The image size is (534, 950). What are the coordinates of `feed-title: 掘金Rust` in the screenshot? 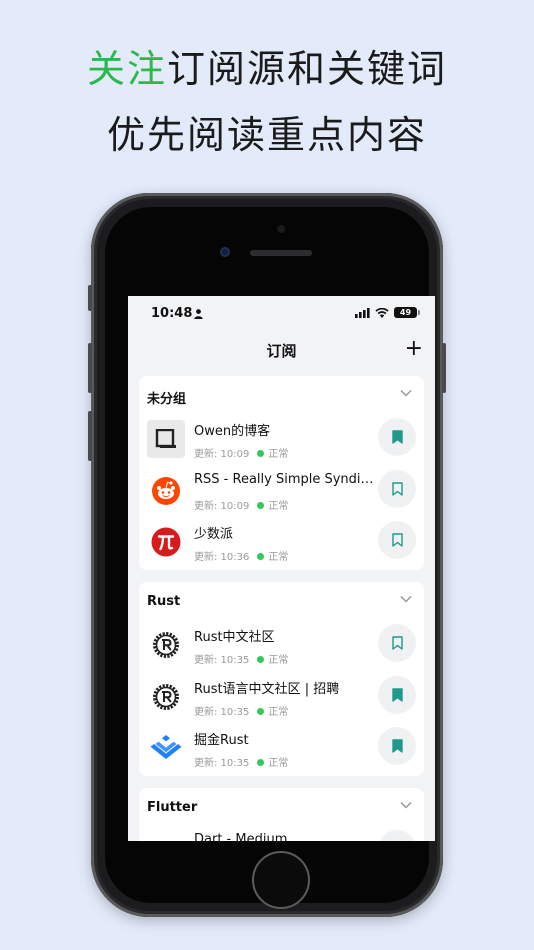 It's located at (221, 740).